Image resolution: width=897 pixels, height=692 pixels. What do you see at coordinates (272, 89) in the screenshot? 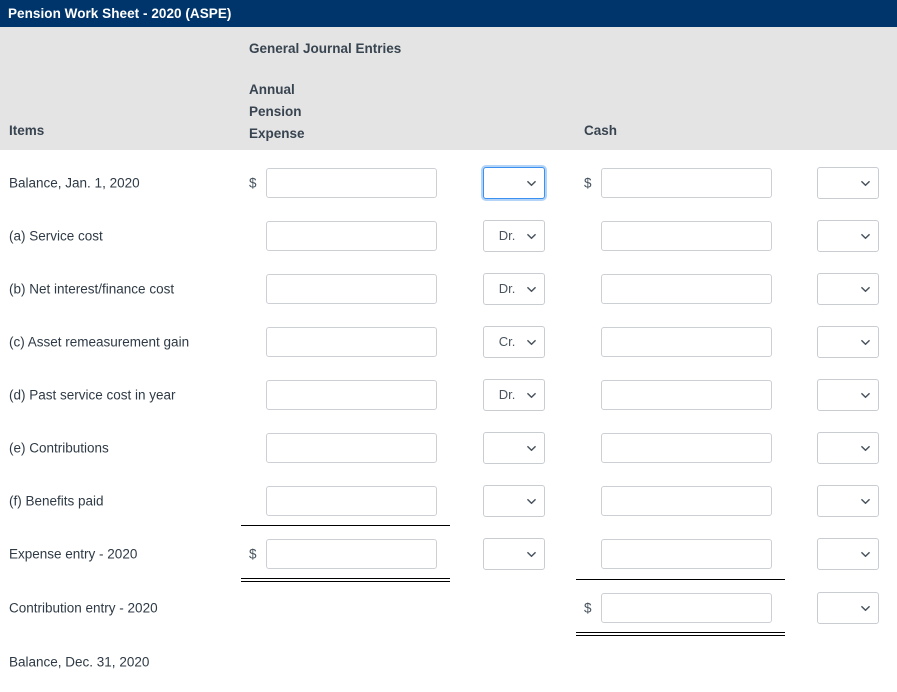
I see `annual-pension-expense-line-1: Annual` at bounding box center [272, 89].